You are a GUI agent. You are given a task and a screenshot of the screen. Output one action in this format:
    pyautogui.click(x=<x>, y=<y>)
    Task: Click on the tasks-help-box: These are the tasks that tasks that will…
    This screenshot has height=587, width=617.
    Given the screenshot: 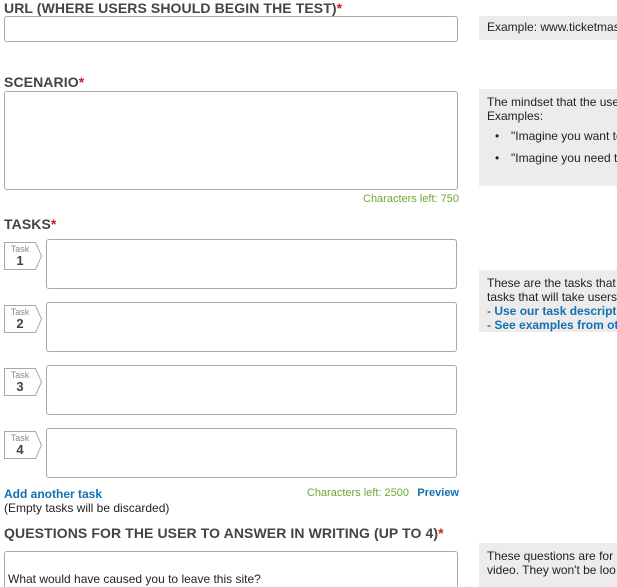 What is the action you would take?
    pyautogui.click(x=548, y=301)
    